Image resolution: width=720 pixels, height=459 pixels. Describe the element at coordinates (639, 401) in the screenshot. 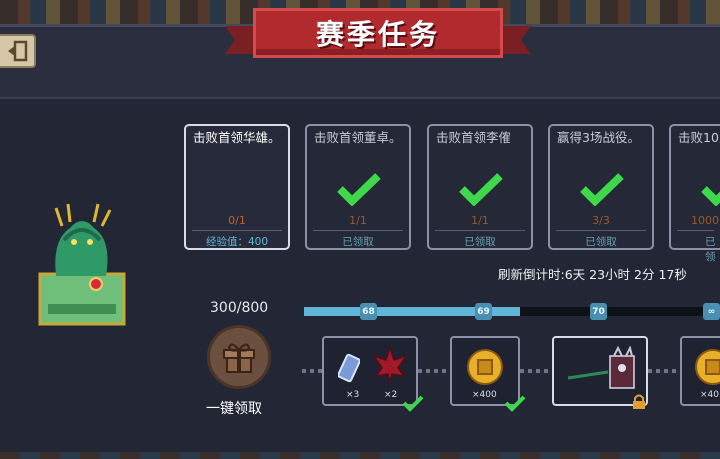

I see `lock-icon` at that location.